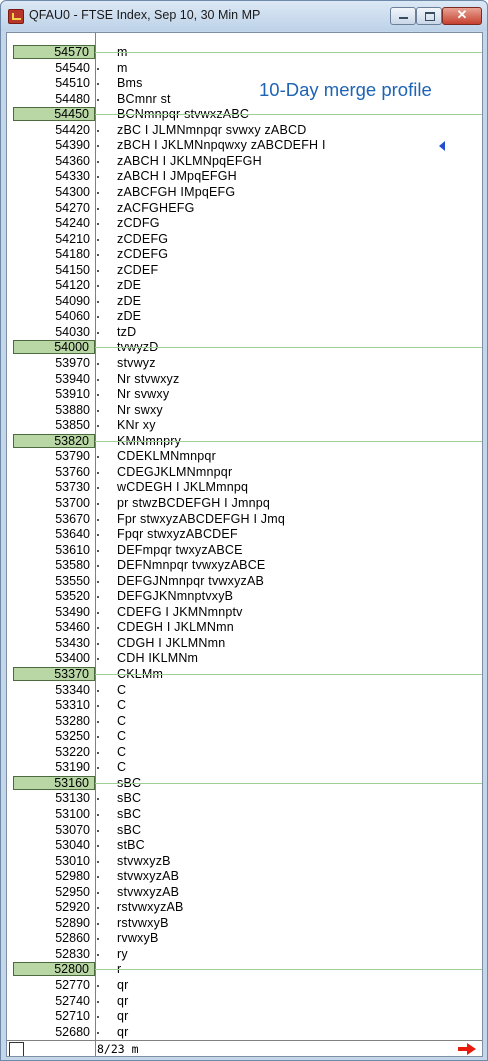 This screenshot has height=1061, width=488. I want to click on price-label: 54360, so click(72, 160).